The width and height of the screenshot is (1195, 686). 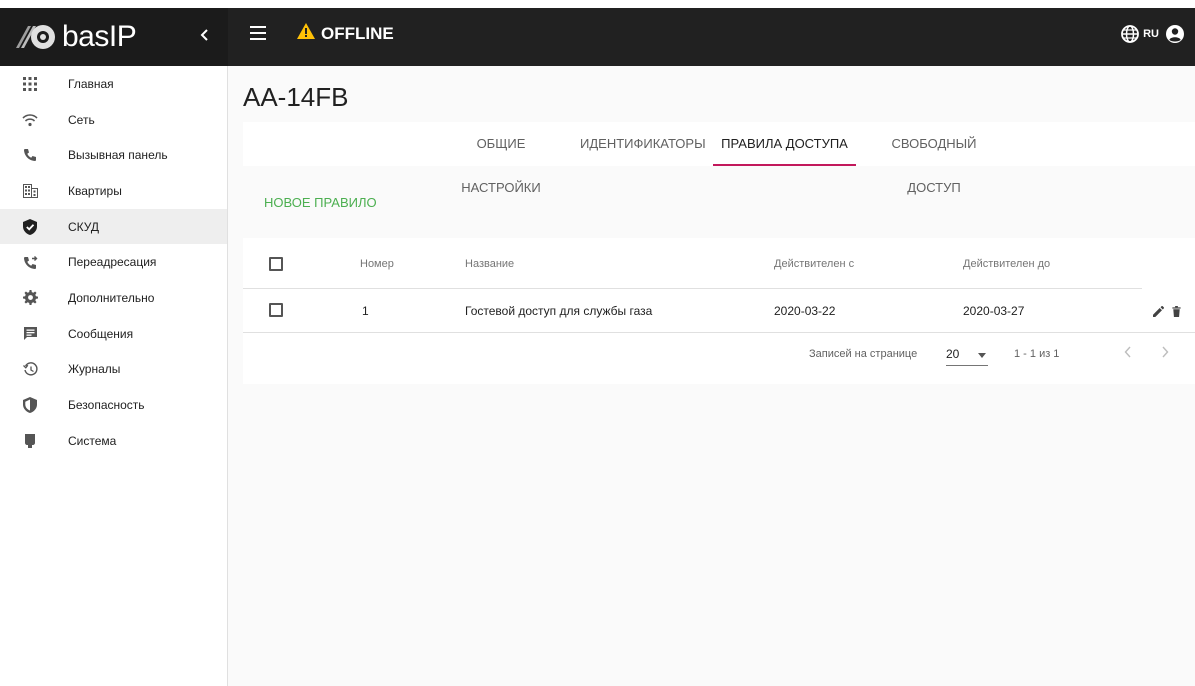 What do you see at coordinates (84, 226) in the screenshot?
I see `sidebar-item-label: СКУД` at bounding box center [84, 226].